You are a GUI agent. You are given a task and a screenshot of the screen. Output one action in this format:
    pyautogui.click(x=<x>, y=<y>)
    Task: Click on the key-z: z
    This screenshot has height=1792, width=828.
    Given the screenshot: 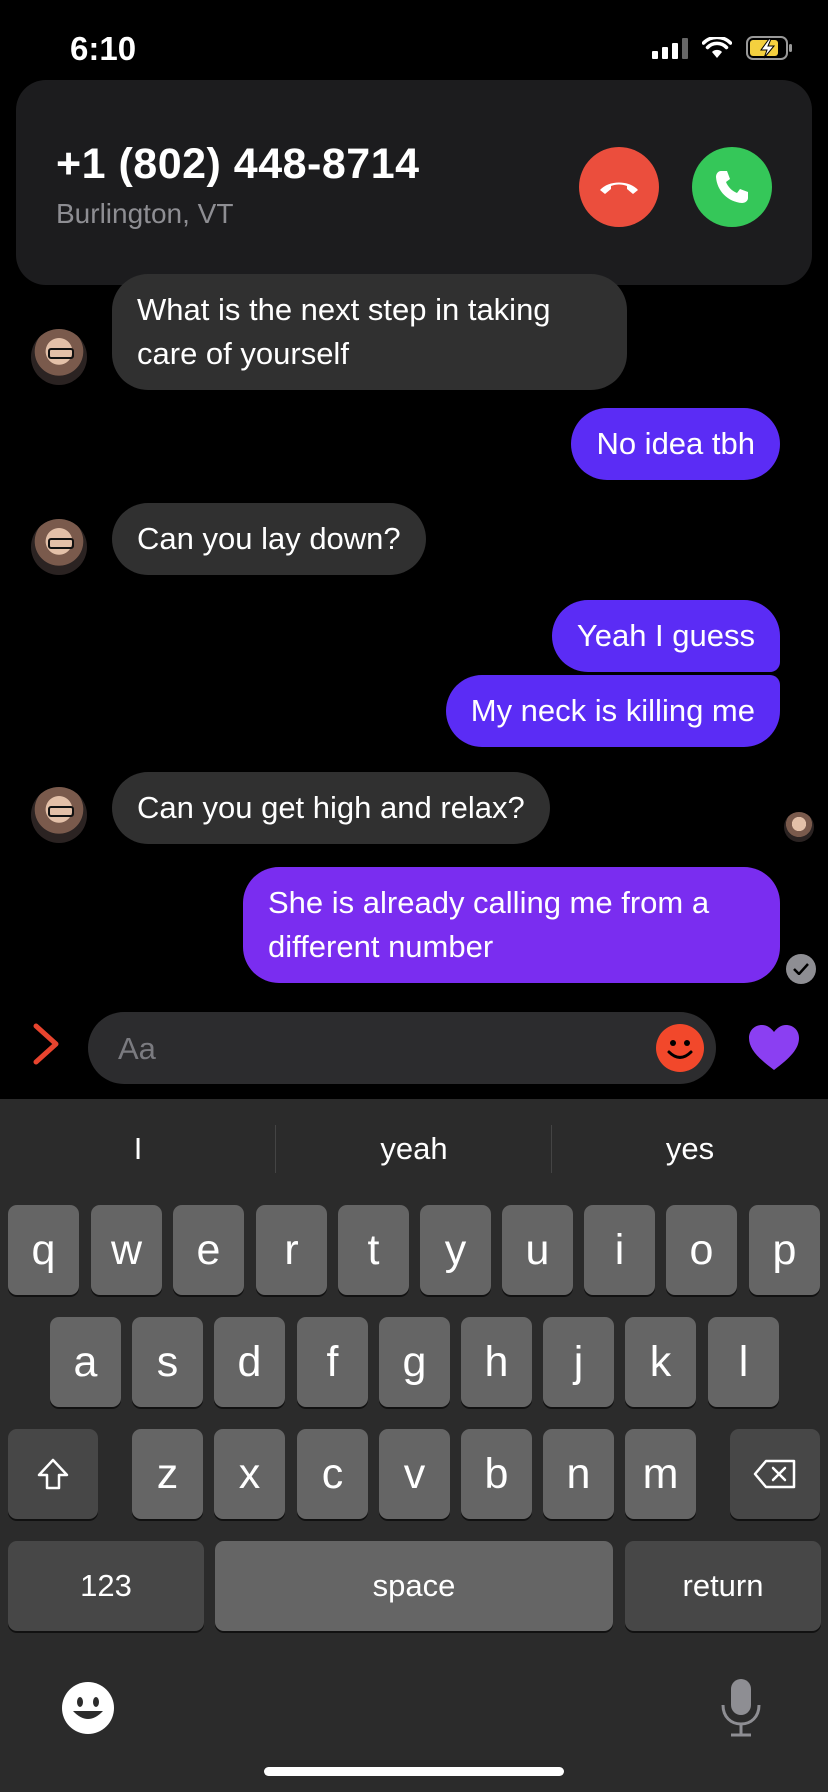 What is the action you would take?
    pyautogui.click(x=167, y=1474)
    